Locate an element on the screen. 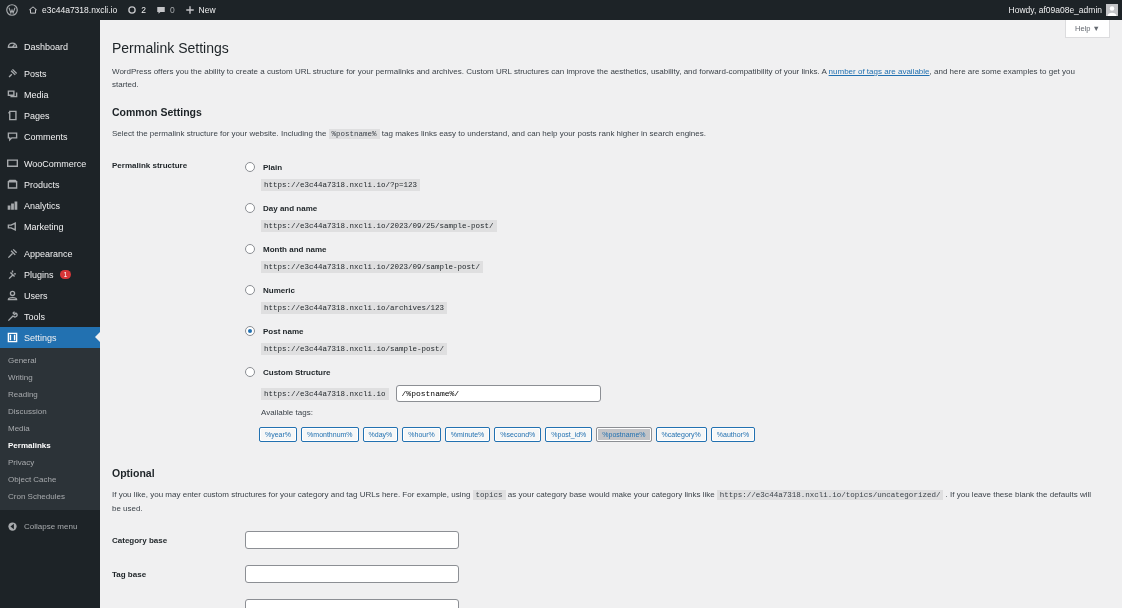 The width and height of the screenshot is (1122, 608). menu-item: Settings is located at coordinates (50, 337).